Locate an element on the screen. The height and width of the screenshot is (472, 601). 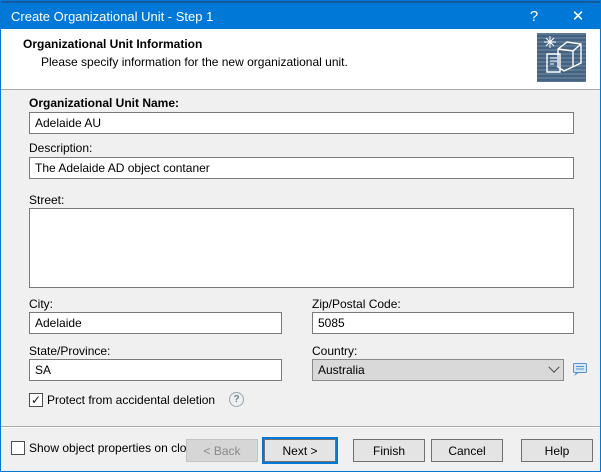
zip-label: Zip/Postal Code: is located at coordinates (356, 304).